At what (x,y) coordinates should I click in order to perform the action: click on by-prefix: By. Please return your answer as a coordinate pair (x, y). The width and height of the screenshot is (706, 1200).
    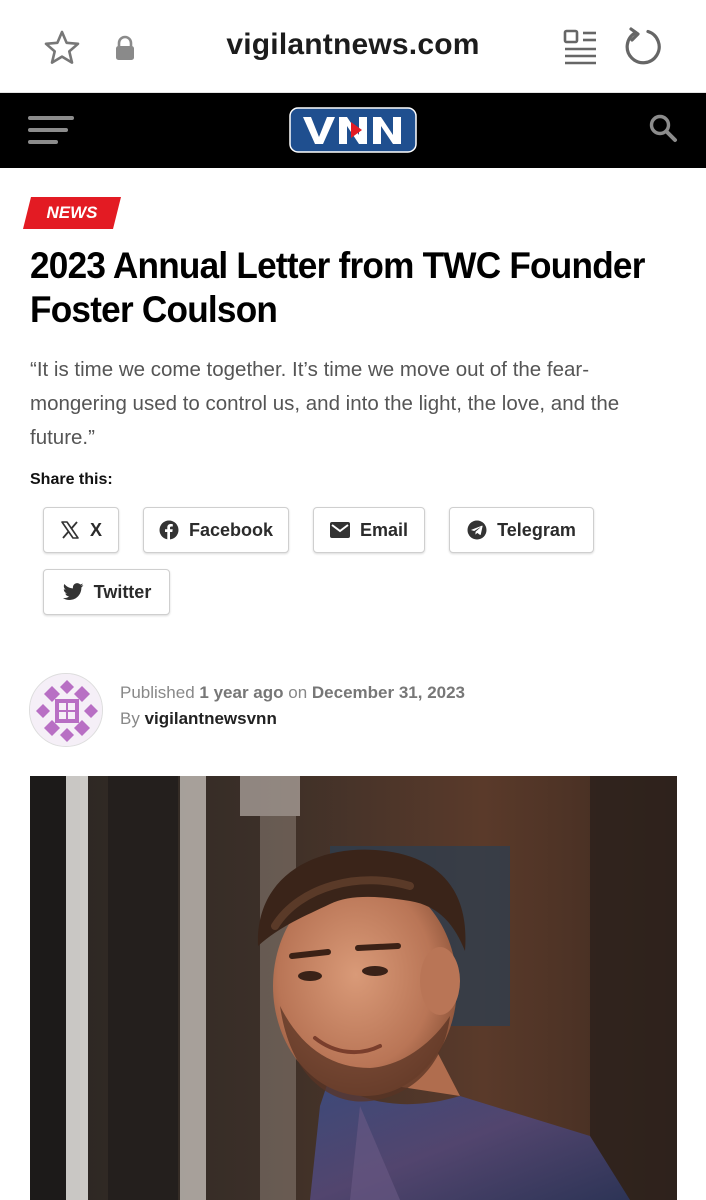
    Looking at the image, I should click on (130, 718).